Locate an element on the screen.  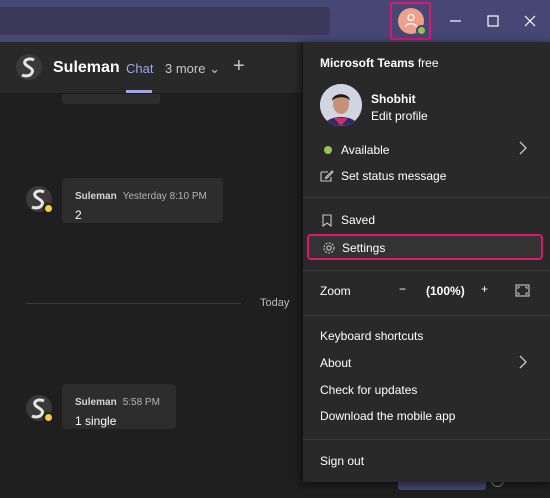
message-bubble: Suleman Yesterday 8:10 PM 2 is located at coordinates (142, 200).